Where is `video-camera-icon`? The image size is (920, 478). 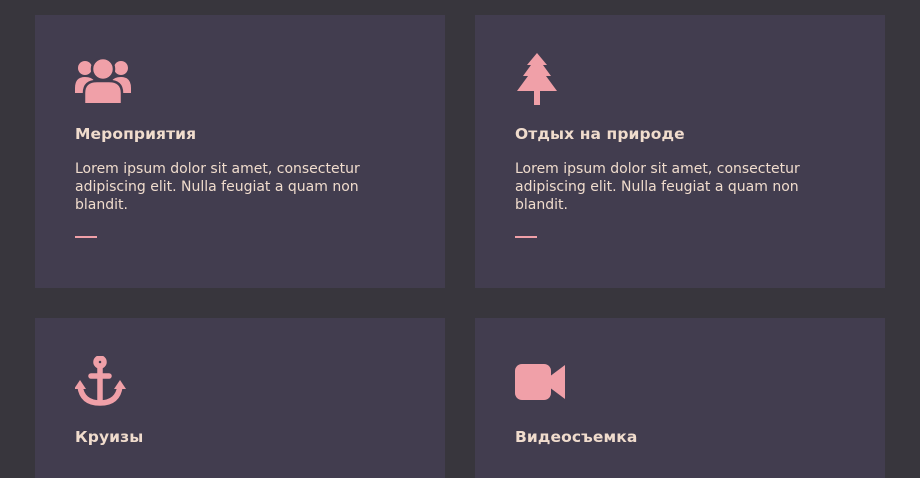 video-camera-icon is located at coordinates (543, 382).